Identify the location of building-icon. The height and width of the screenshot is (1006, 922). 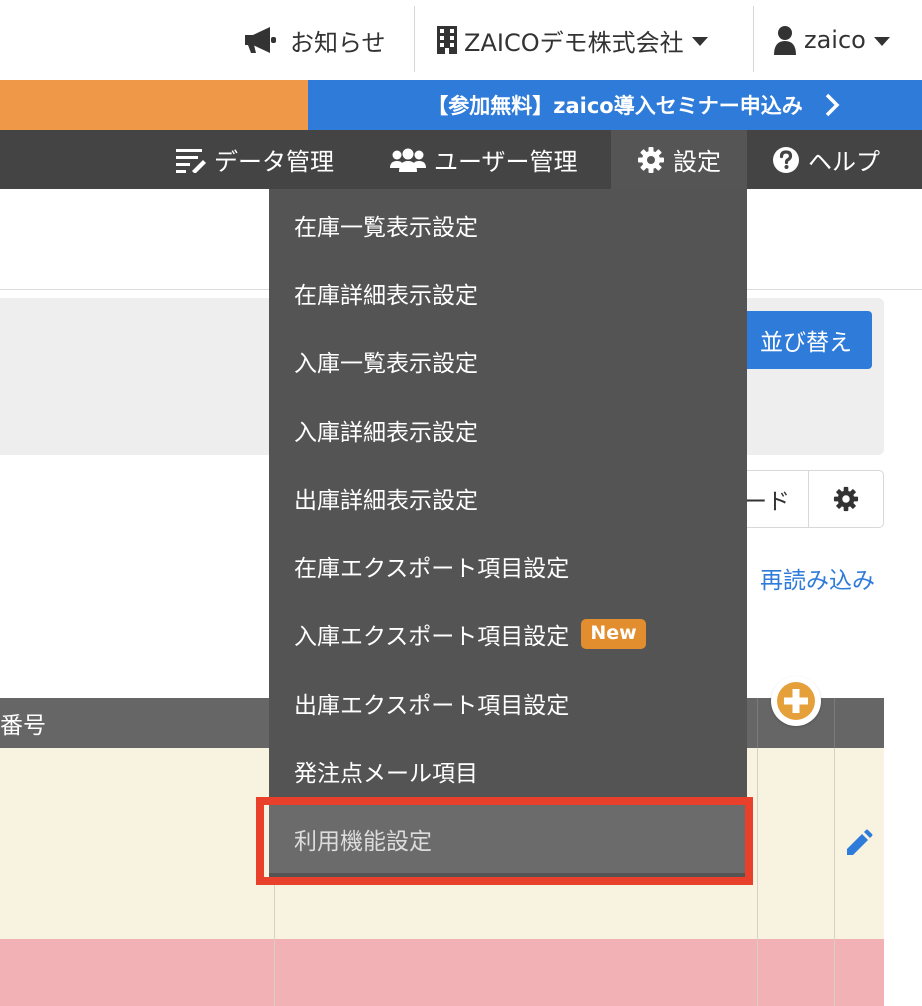
(447, 40).